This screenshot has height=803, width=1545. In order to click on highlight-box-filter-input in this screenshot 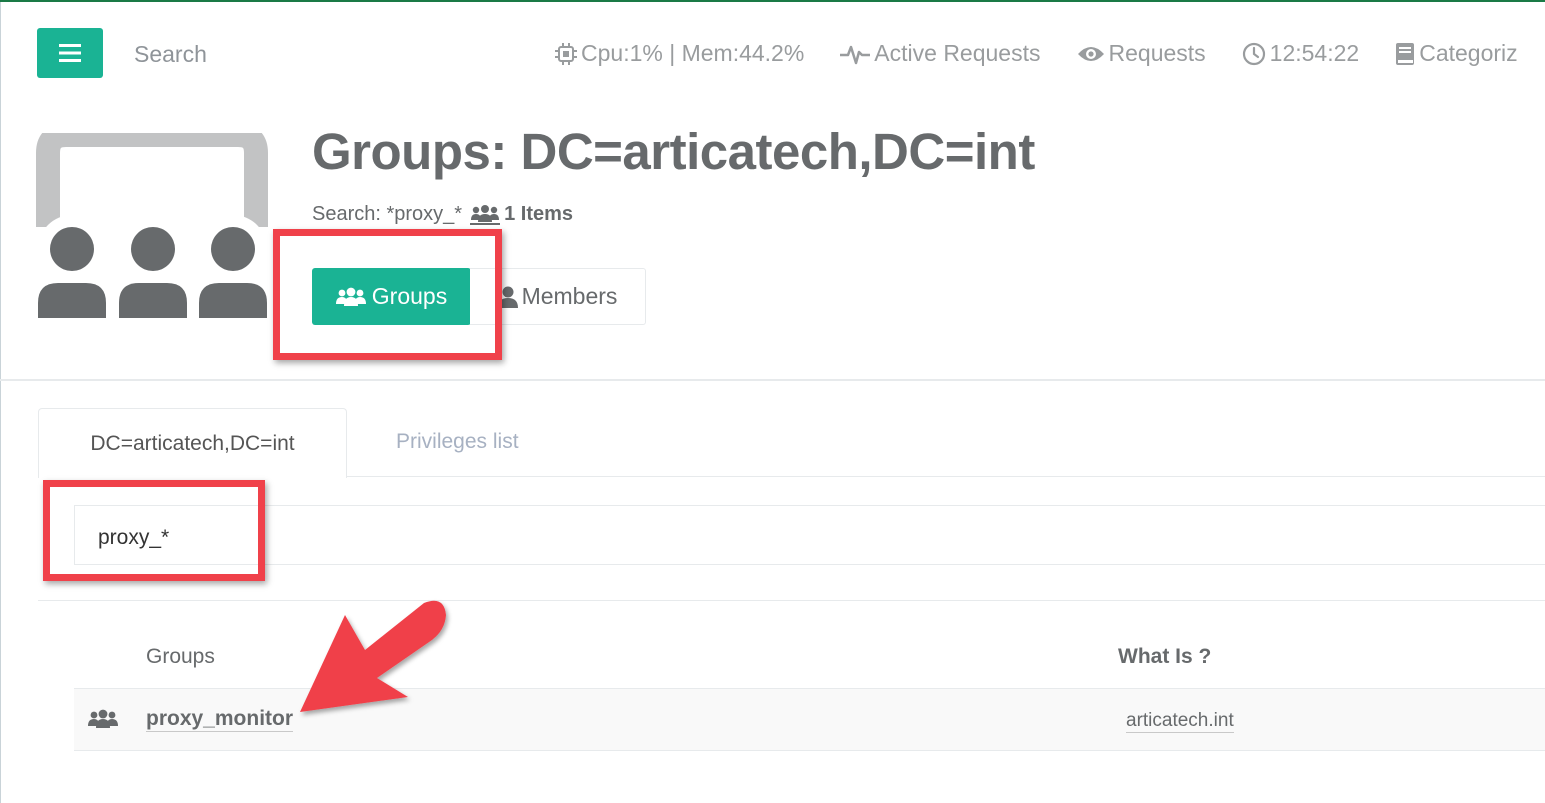, I will do `click(154, 530)`.